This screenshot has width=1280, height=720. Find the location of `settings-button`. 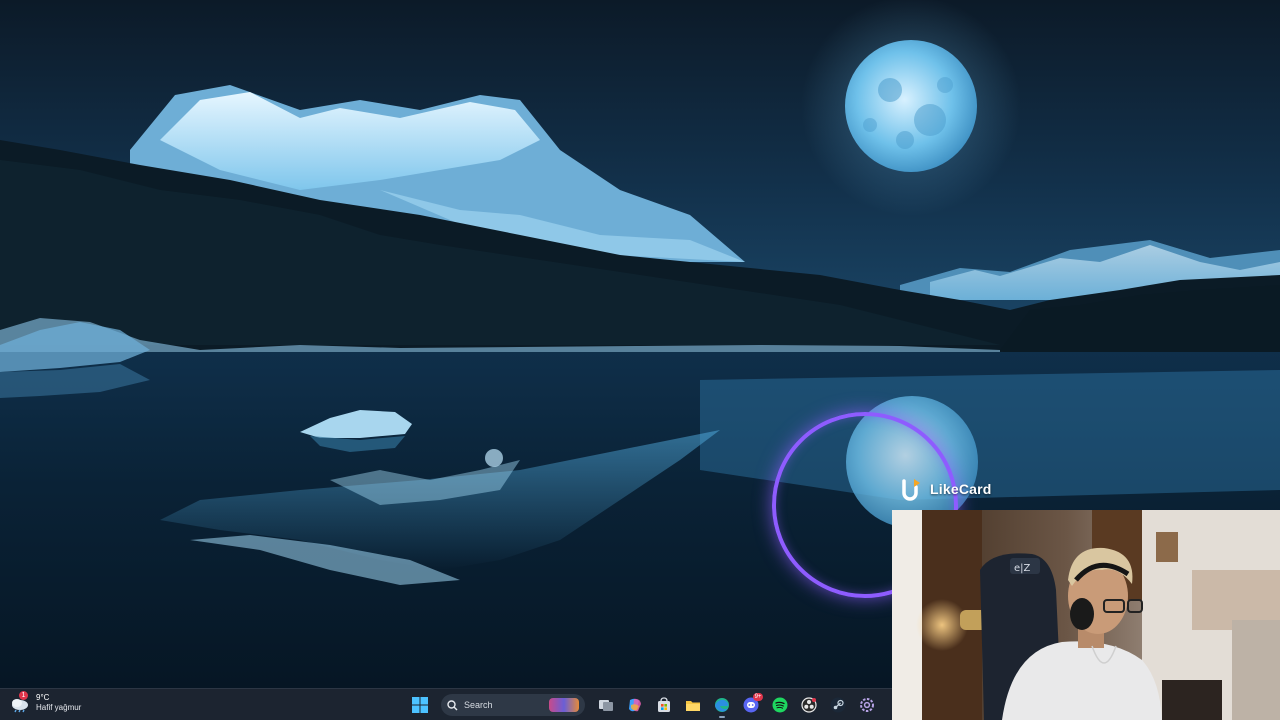

settings-button is located at coordinates (867, 705).